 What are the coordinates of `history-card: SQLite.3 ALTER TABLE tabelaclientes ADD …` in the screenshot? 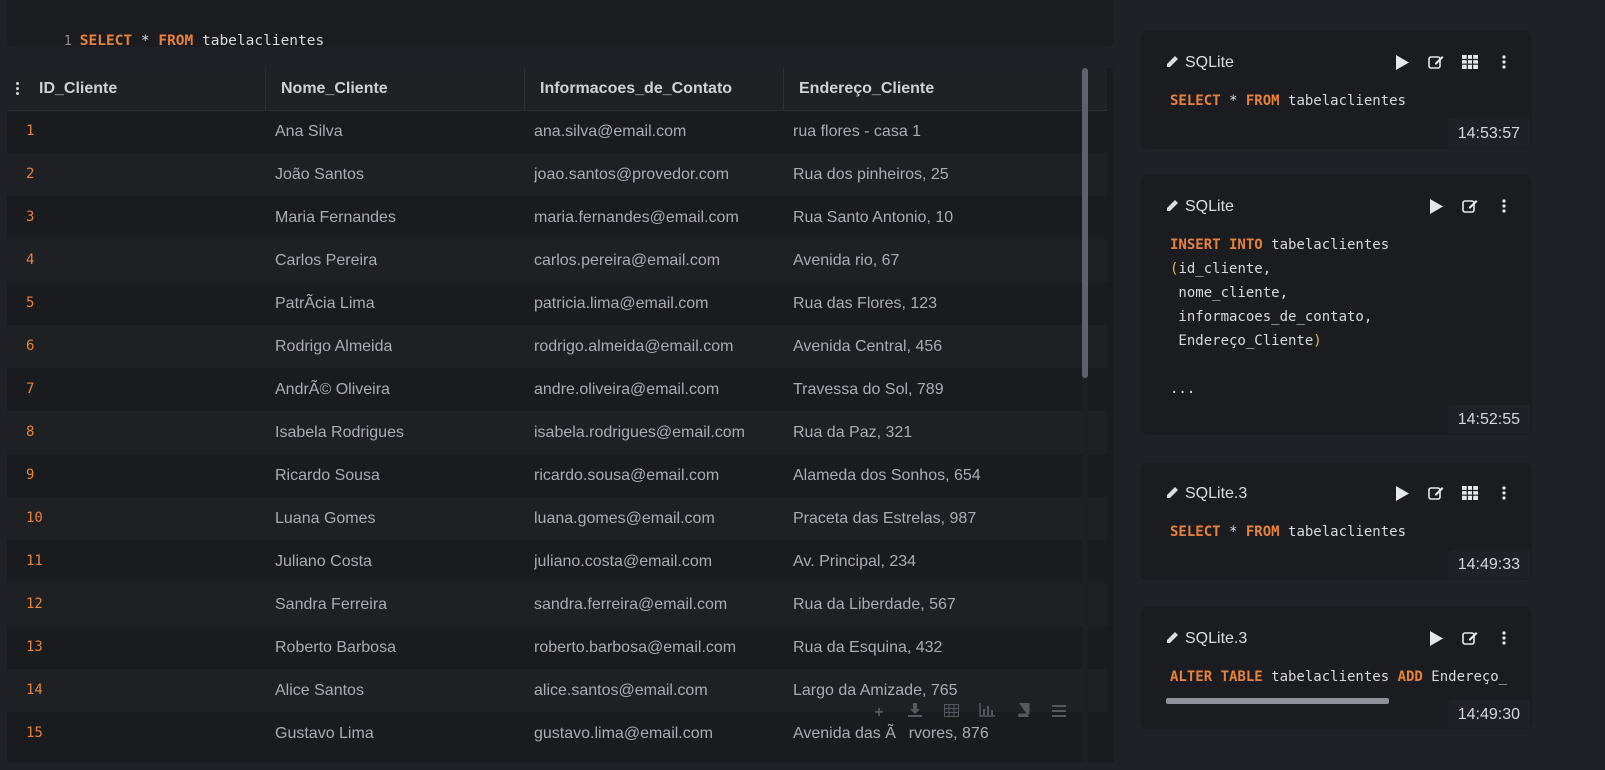 It's located at (1336, 668).